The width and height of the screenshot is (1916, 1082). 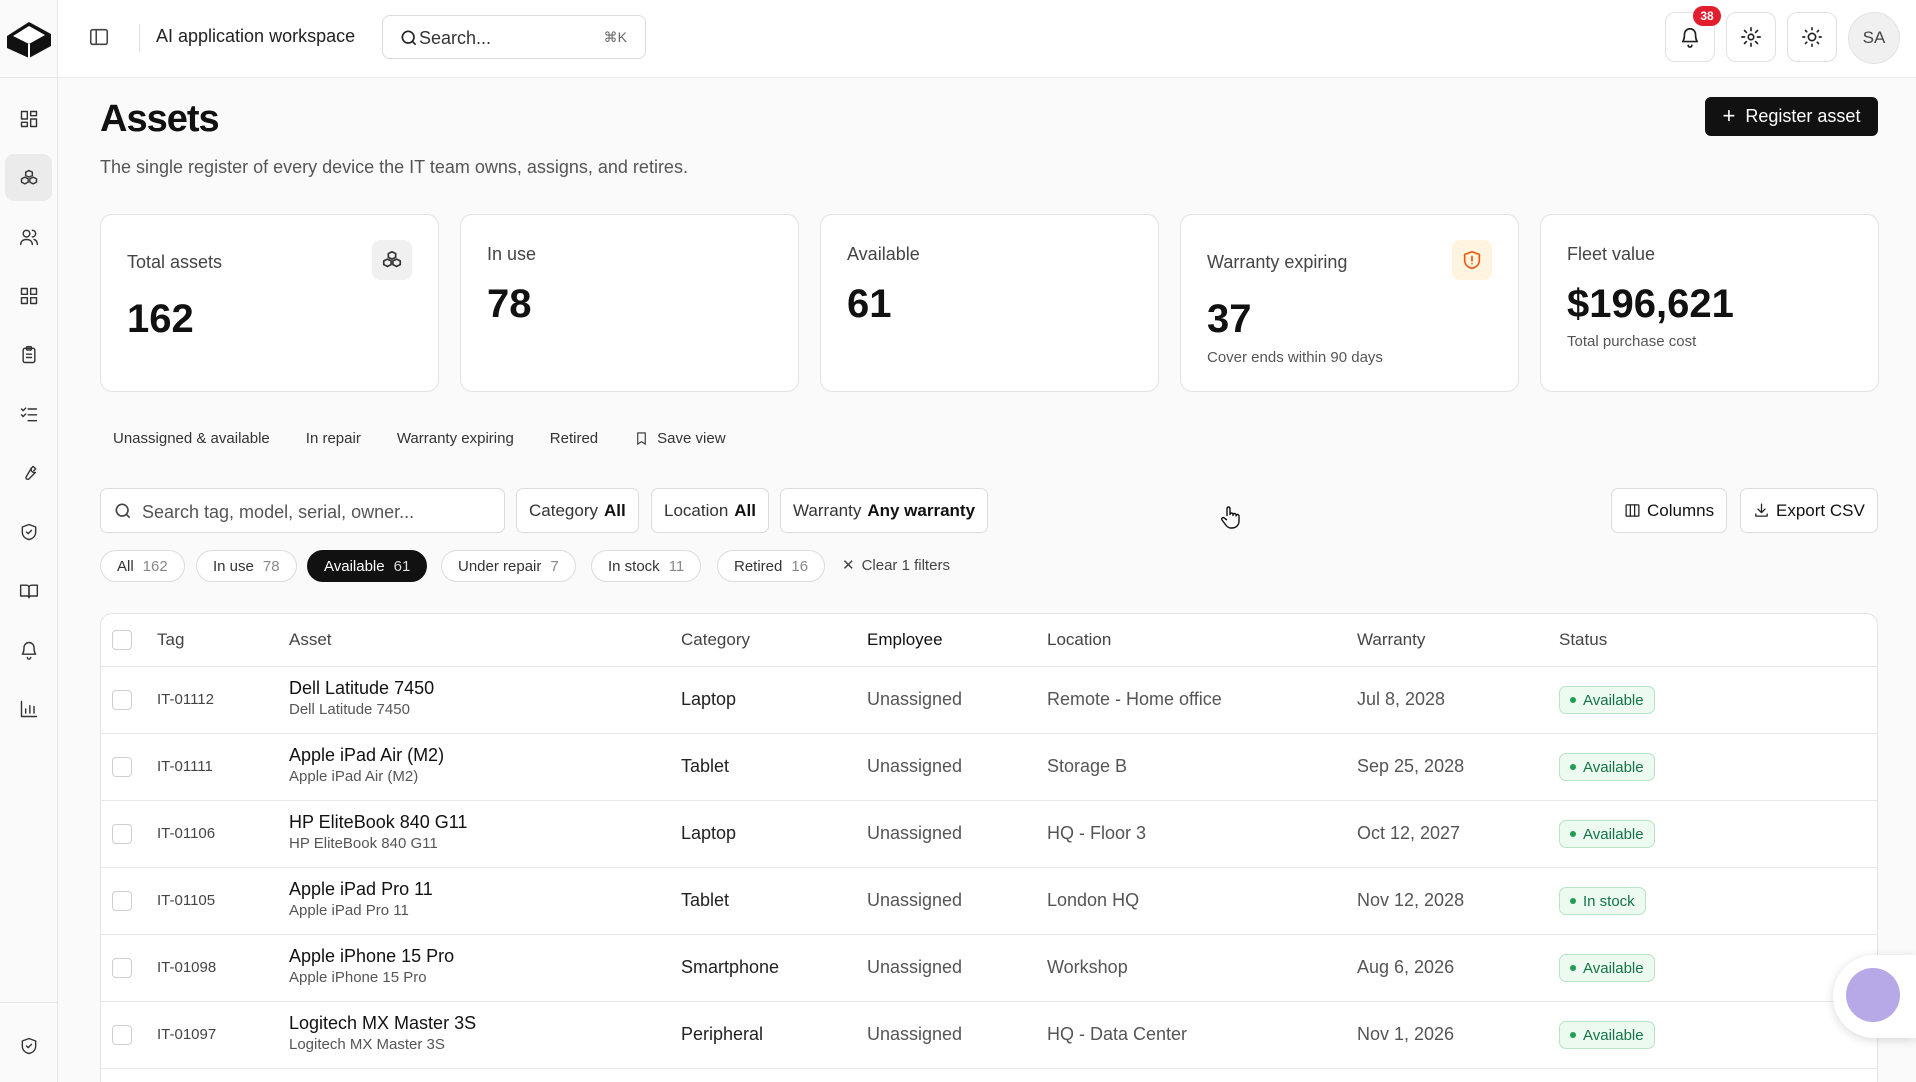 I want to click on book-open-icon, so click(x=28, y=590).